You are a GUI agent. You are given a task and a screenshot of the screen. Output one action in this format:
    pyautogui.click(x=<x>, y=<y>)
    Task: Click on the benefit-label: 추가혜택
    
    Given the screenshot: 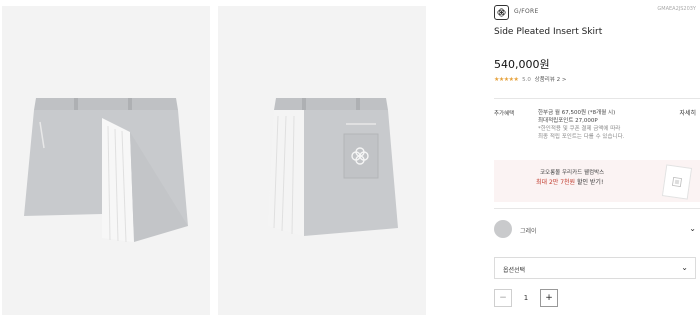 What is the action you would take?
    pyautogui.click(x=504, y=114)
    